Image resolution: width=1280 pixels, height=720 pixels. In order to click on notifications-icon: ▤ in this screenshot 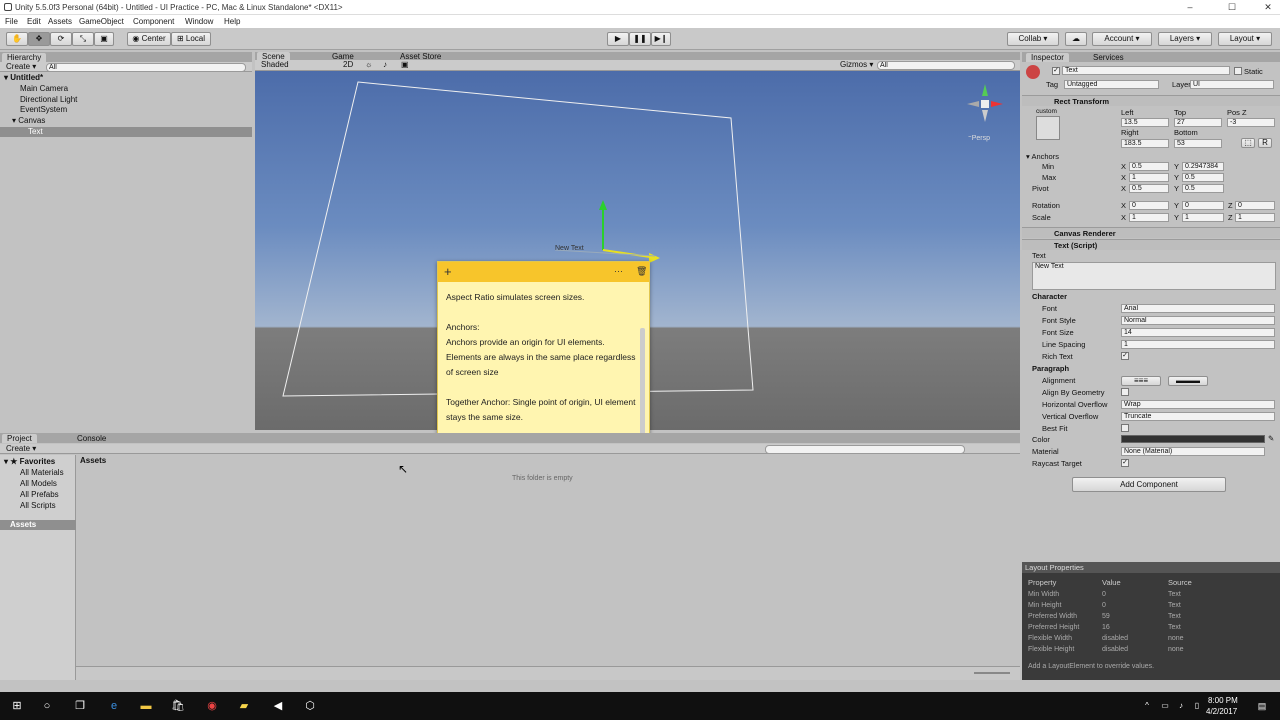, I will do `click(1262, 706)`.